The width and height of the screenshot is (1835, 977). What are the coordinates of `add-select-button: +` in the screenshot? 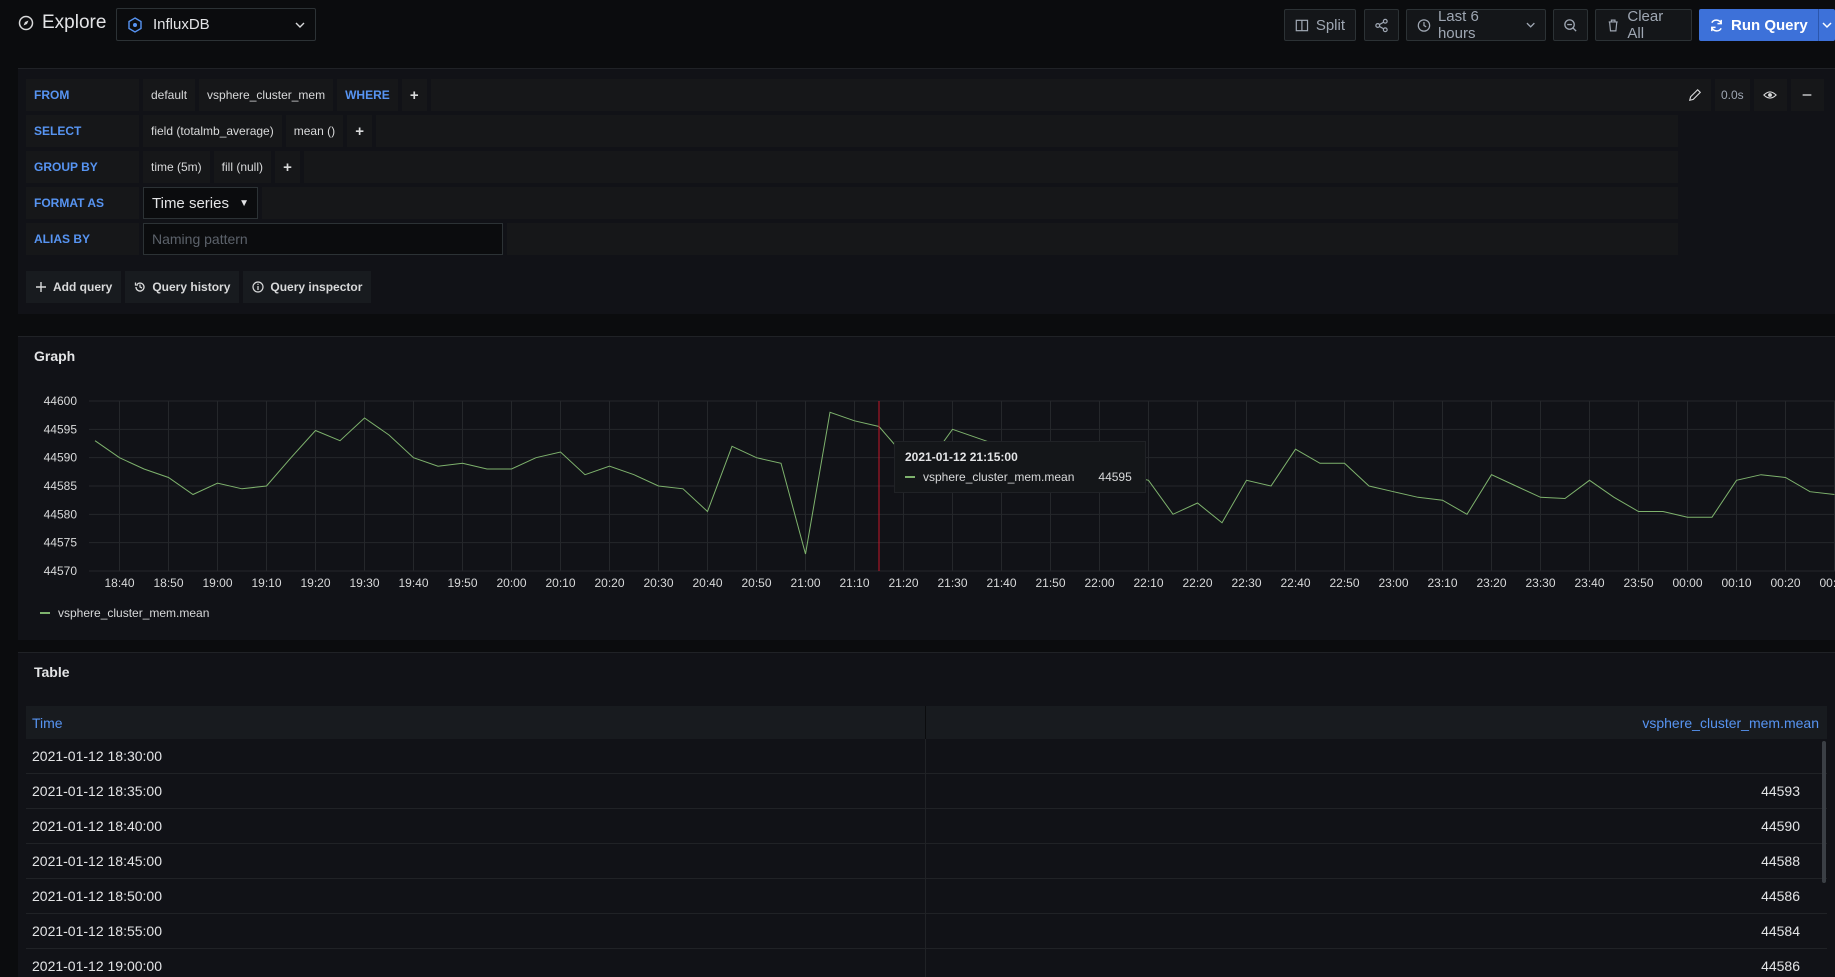 It's located at (360, 131).